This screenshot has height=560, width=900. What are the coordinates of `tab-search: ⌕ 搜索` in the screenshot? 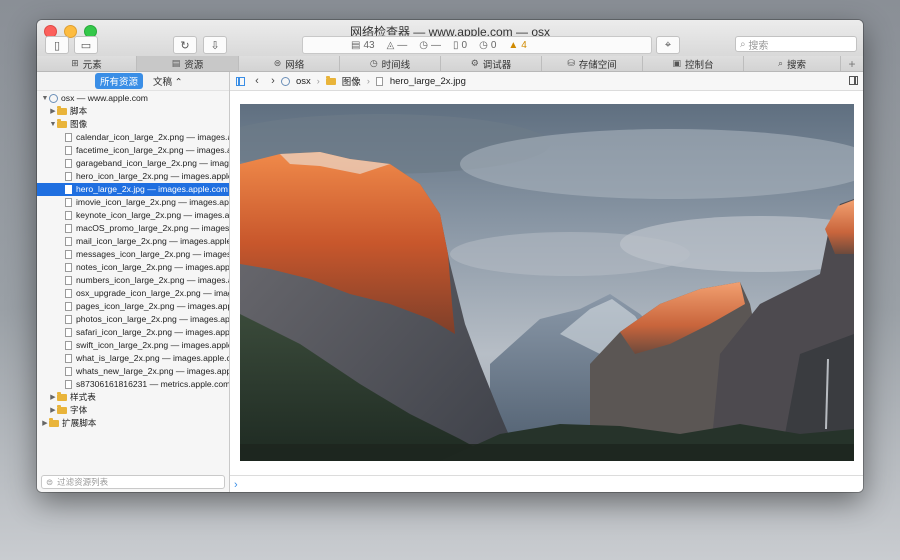 It's located at (792, 63).